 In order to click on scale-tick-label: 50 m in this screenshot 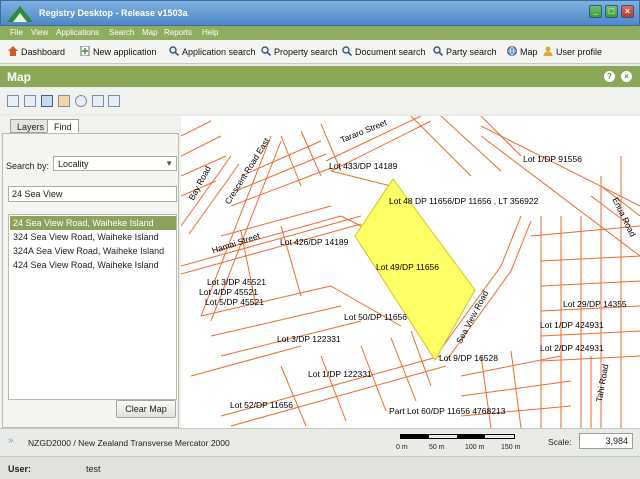, I will do `click(437, 447)`.